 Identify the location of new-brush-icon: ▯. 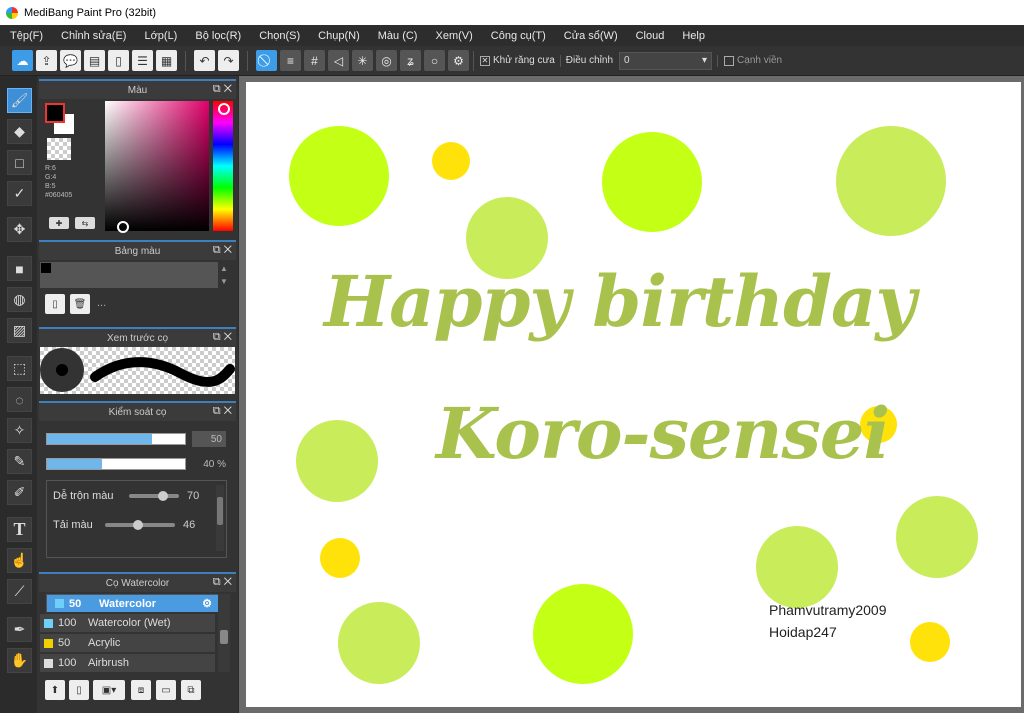
(79, 690).